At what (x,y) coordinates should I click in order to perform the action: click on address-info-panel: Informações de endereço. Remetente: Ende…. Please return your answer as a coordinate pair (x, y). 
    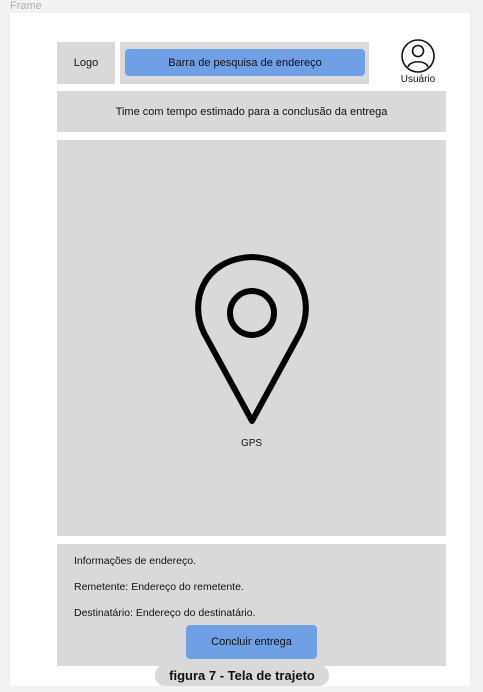
    Looking at the image, I should click on (251, 605).